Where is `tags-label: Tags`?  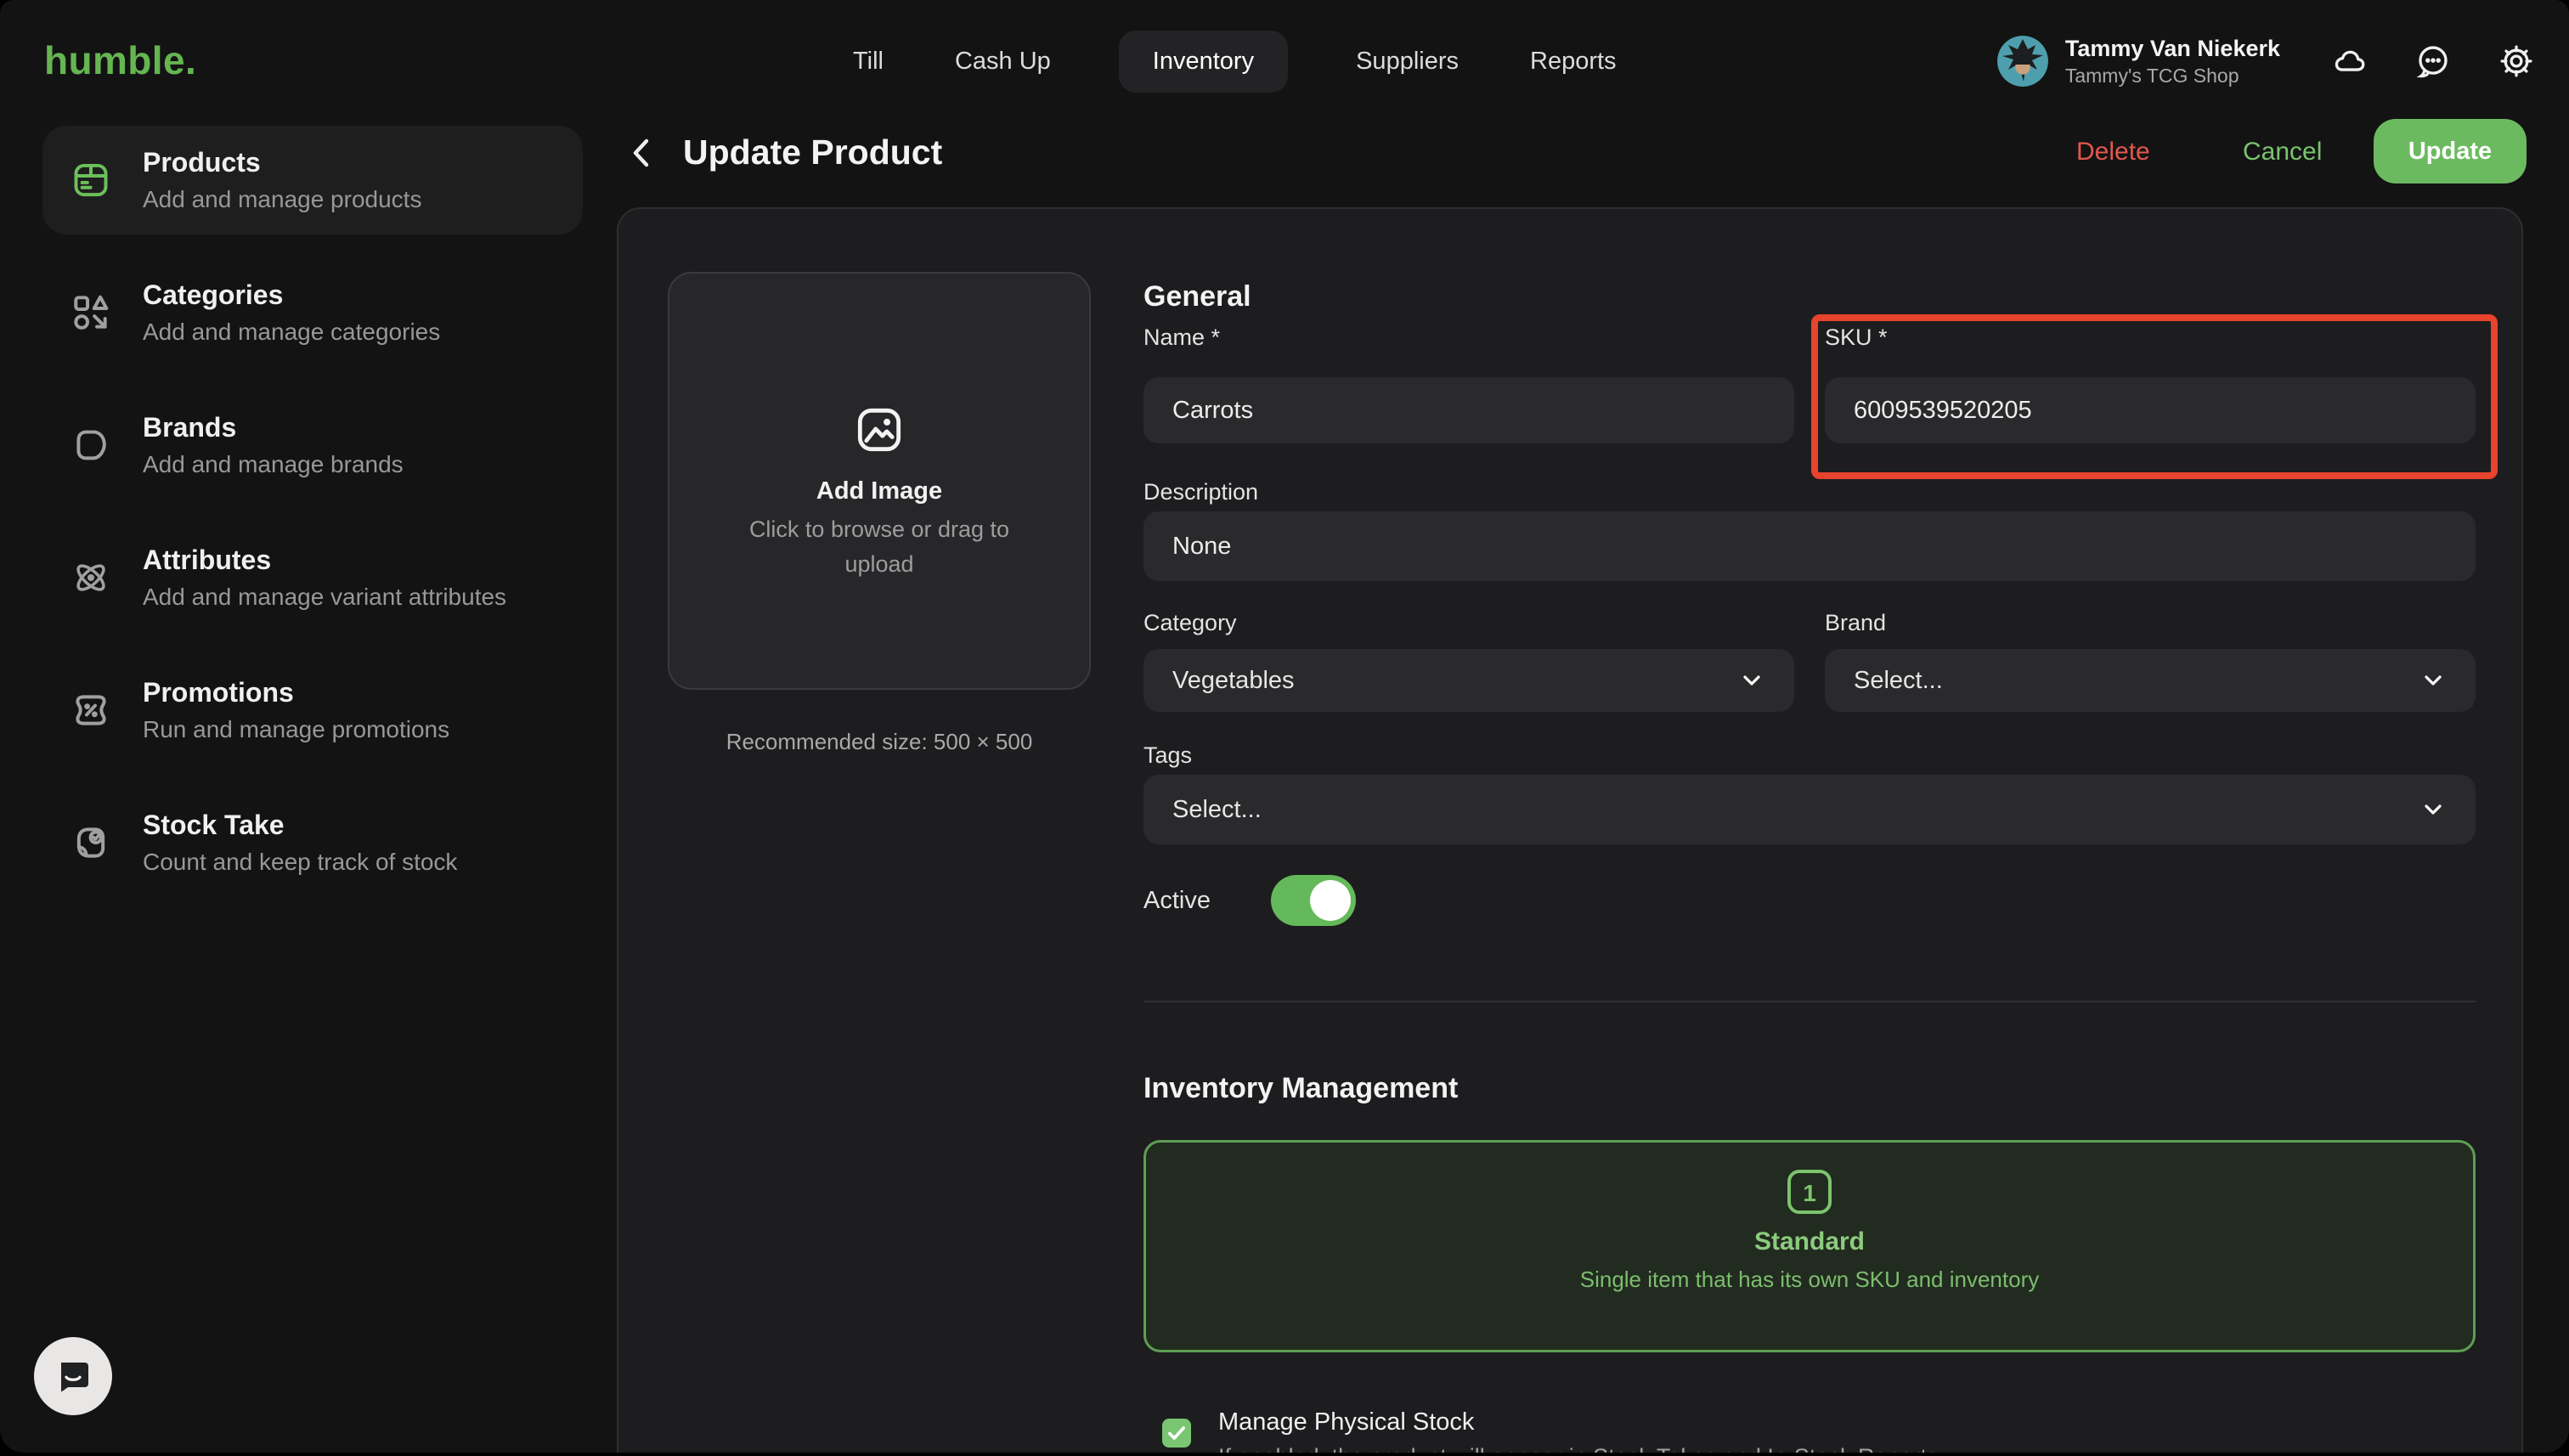 tags-label: Tags is located at coordinates (1168, 755).